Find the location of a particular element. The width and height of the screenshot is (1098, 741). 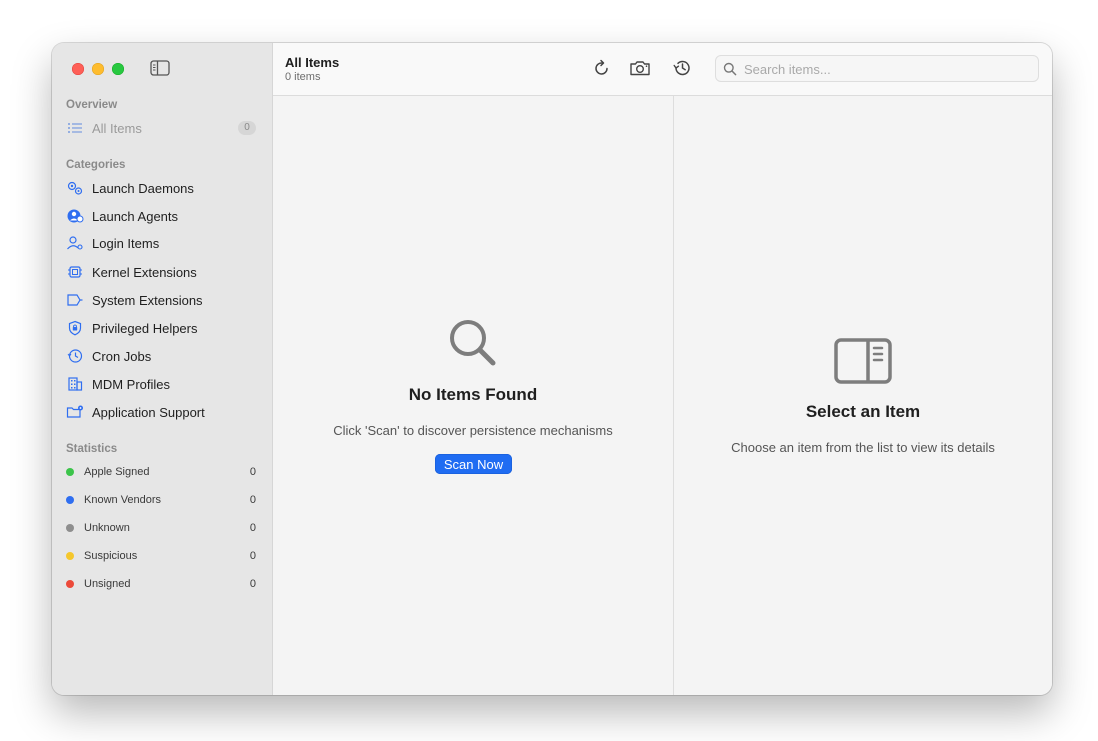

sidebar-item-application-support: Application Support is located at coordinates (162, 412).